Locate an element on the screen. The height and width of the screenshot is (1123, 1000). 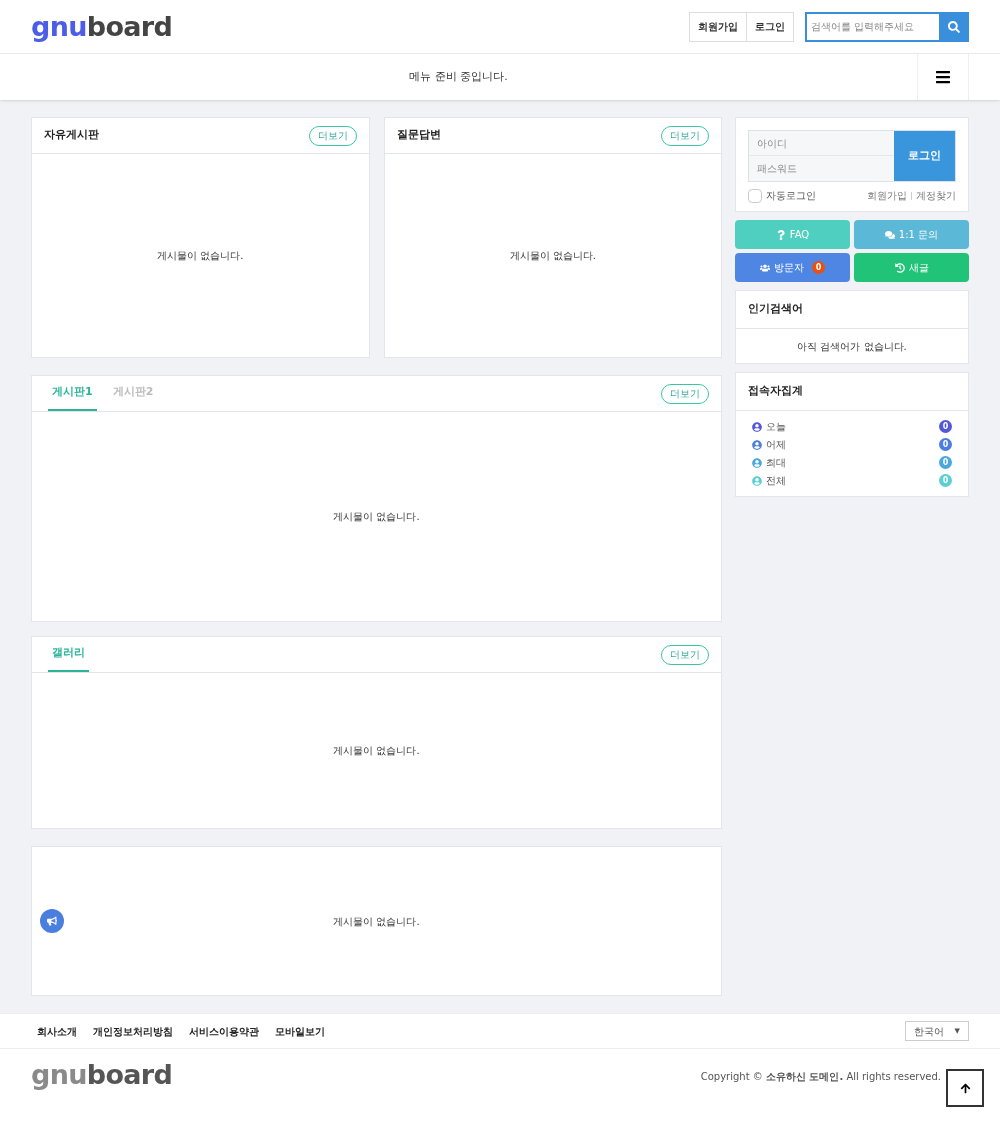
stat-label: 전체 is located at coordinates (776, 481).